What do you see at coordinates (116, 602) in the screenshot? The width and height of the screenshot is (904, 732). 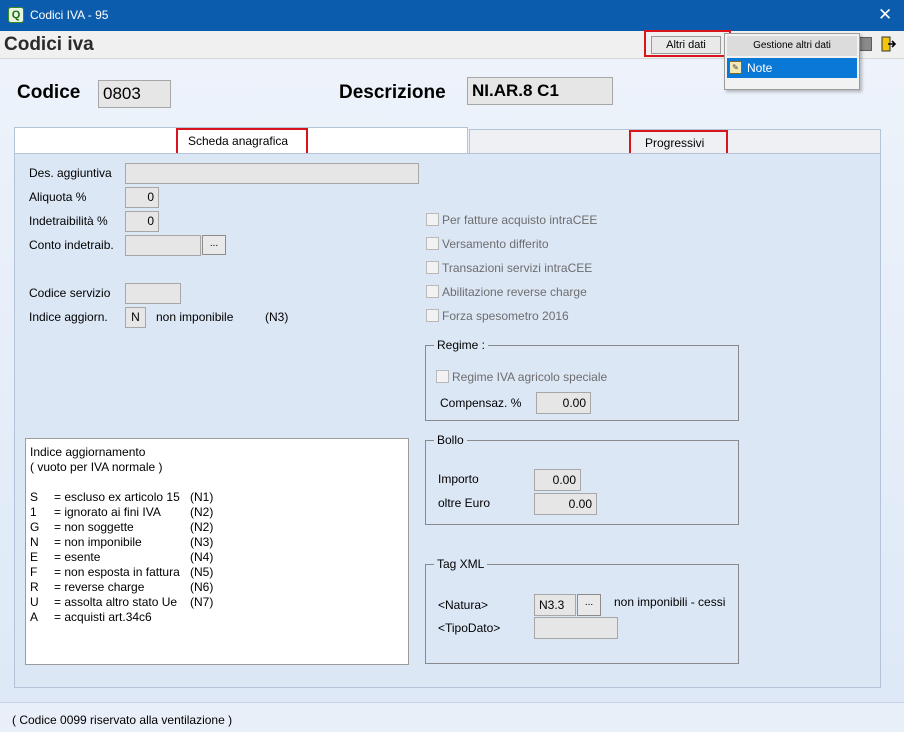 I see `legend-desc: = assolta altro stato Ue` at bounding box center [116, 602].